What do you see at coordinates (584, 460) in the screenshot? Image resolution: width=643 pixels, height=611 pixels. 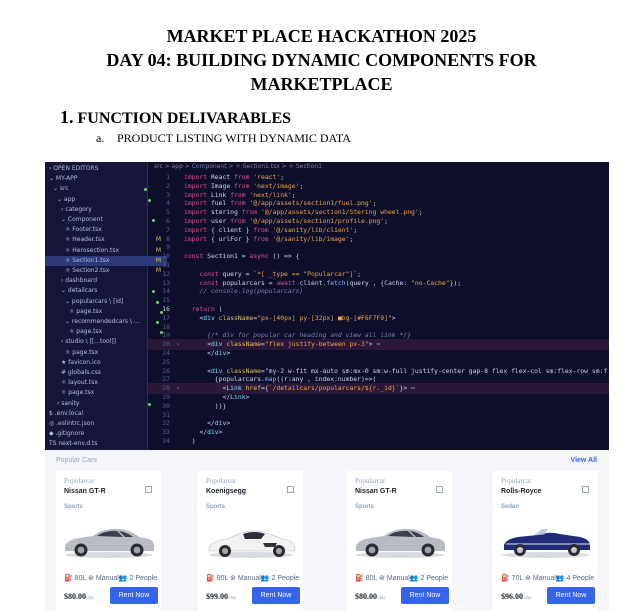 I see `view-all-link: View All` at bounding box center [584, 460].